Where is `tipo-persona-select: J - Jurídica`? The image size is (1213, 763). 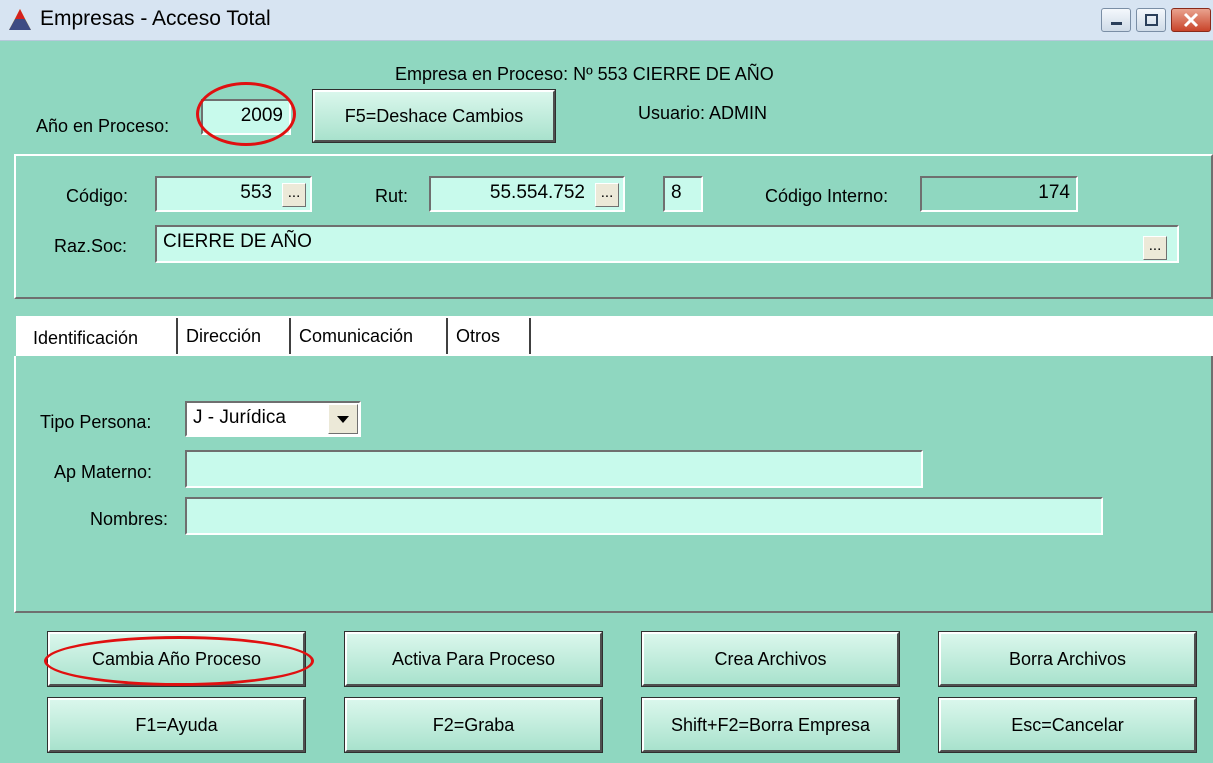
tipo-persona-select: J - Jurídica is located at coordinates (273, 419).